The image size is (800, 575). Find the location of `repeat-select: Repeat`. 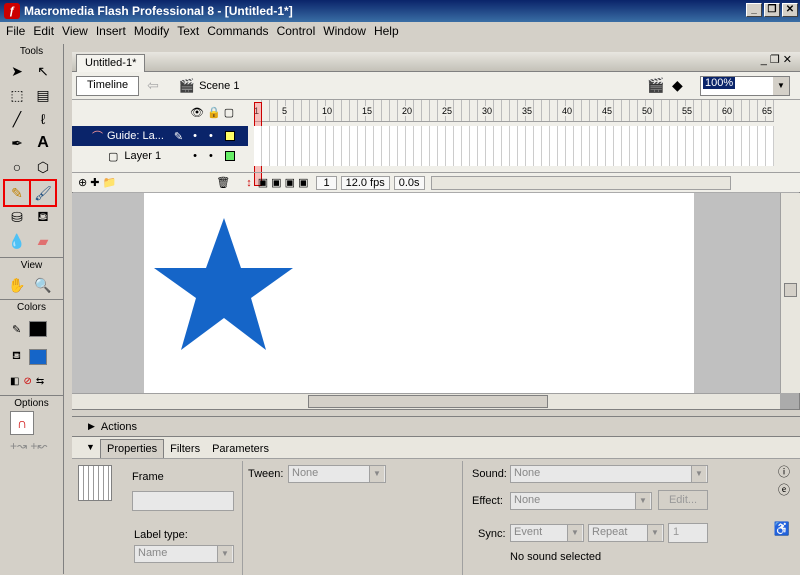

repeat-select: Repeat is located at coordinates (626, 533).